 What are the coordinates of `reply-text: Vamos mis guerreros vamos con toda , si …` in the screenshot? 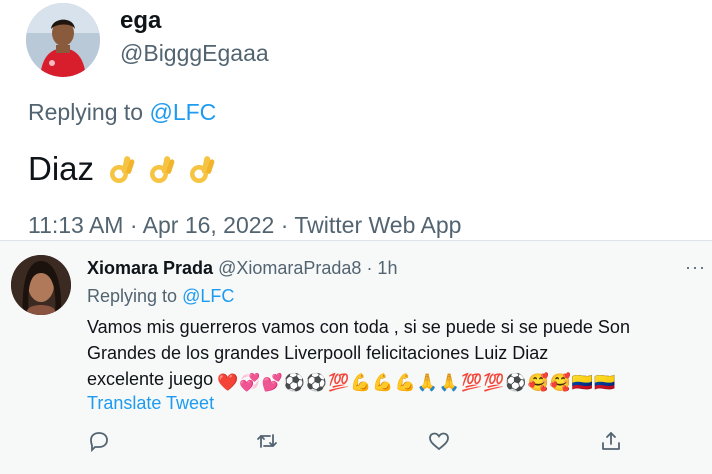 It's located at (399, 353).